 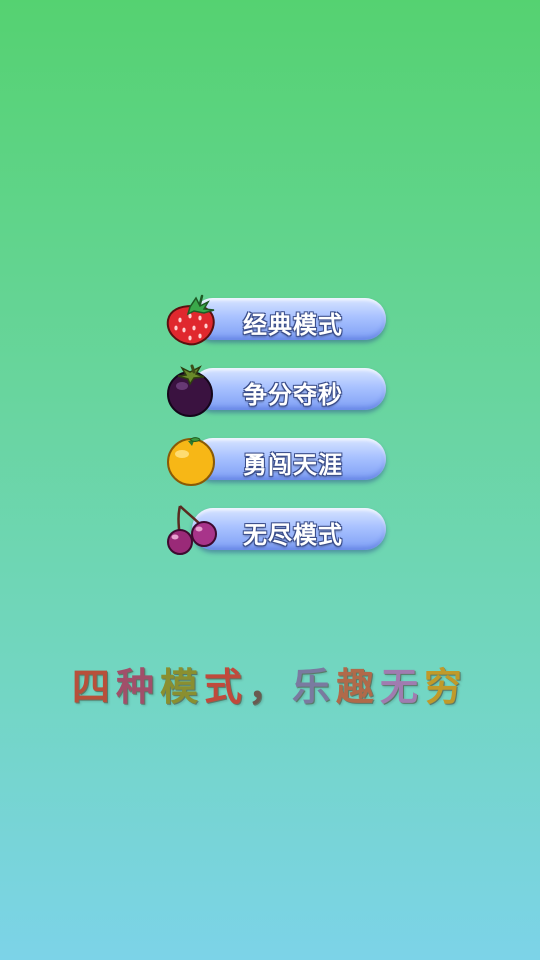 I want to click on cherry-icon, so click(x=192, y=530).